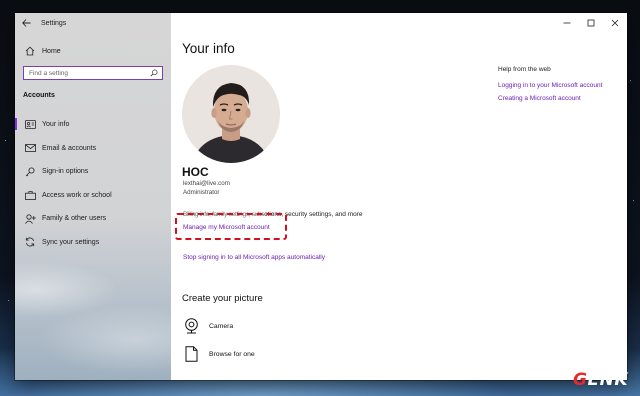  What do you see at coordinates (39, 95) in the screenshot?
I see `accounts-section-label: Accounts` at bounding box center [39, 95].